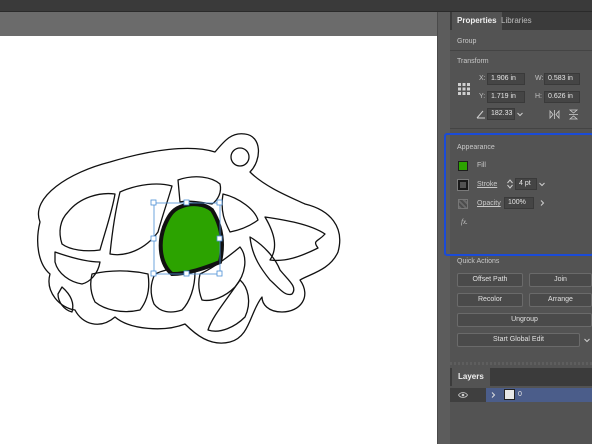 The image size is (592, 444). Describe the element at coordinates (526, 184) in the screenshot. I see `stroke-weight-field: 4 pt` at that location.